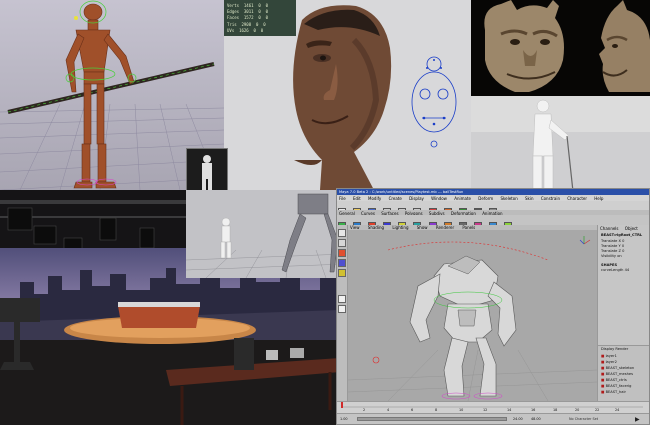 This screenshot has width=650, height=425. What do you see at coordinates (631, 228) in the screenshot?
I see `tab-object: Object` at bounding box center [631, 228].